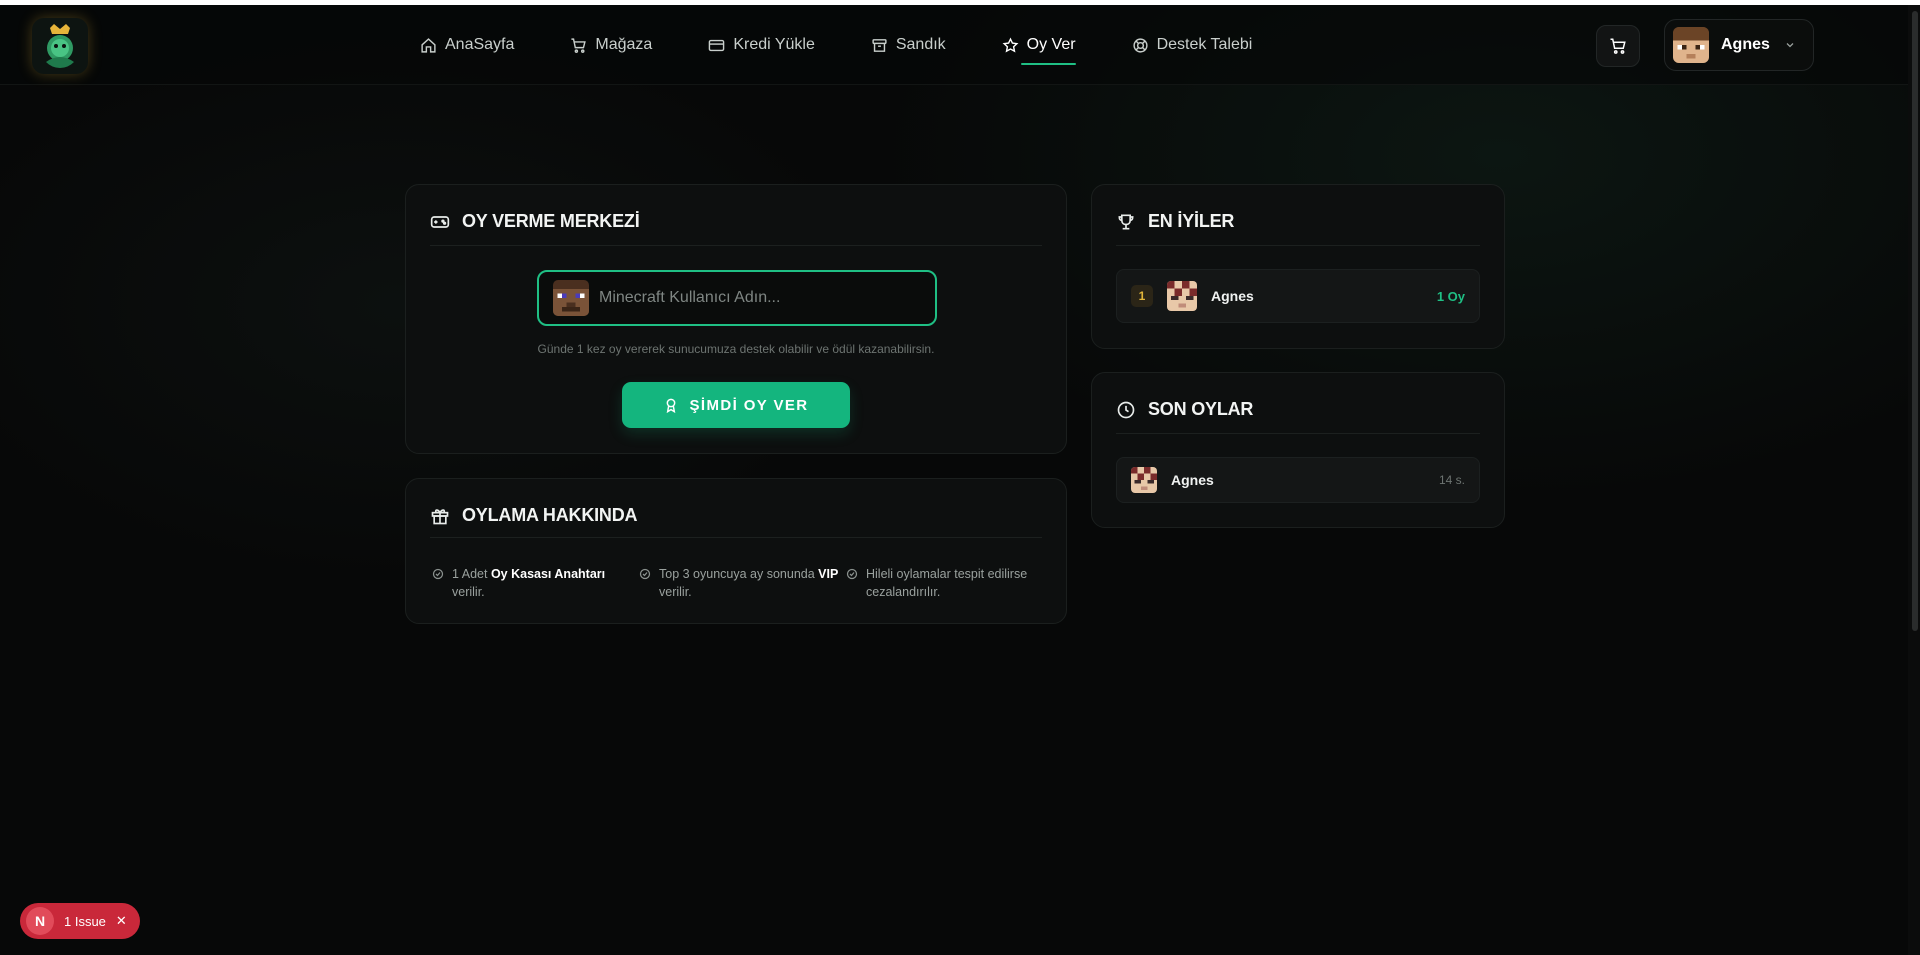 This screenshot has width=1920, height=955. Describe the element at coordinates (736, 221) in the screenshot. I see `card-header: OY VERME MERKEZİ` at that location.